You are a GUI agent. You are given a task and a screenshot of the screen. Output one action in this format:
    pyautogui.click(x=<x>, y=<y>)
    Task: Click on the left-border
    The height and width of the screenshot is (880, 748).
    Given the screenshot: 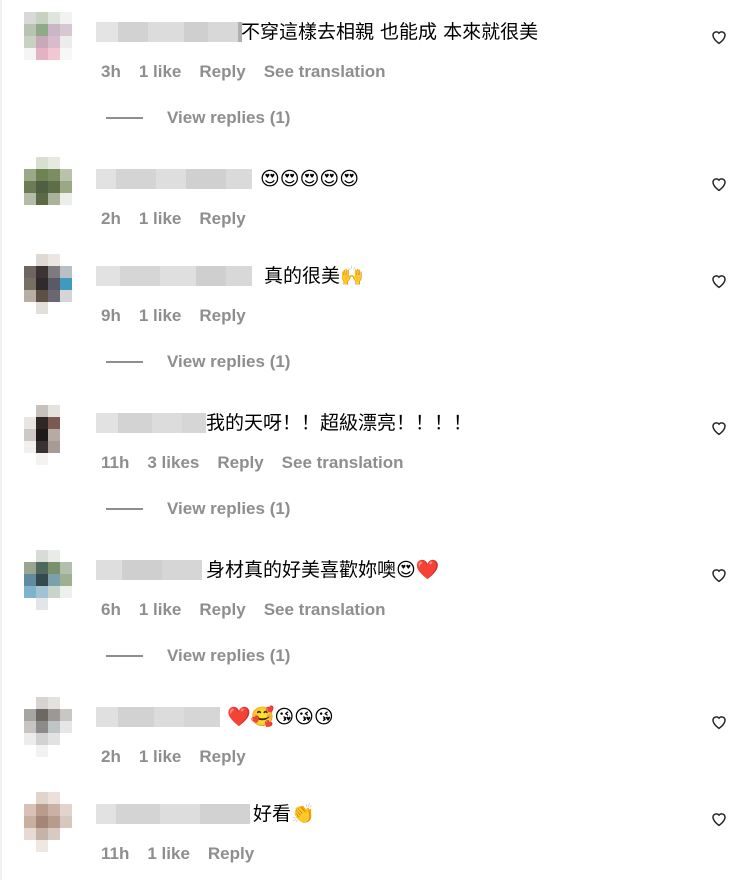 What is the action you would take?
    pyautogui.click(x=1, y=440)
    